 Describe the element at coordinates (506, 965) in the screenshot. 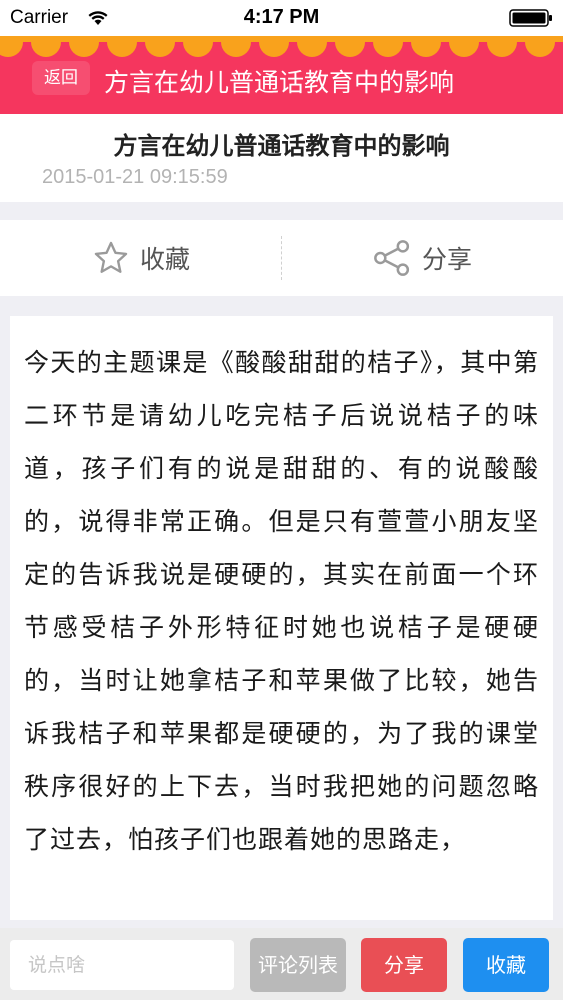

I see `favorite-button: 收藏` at that location.